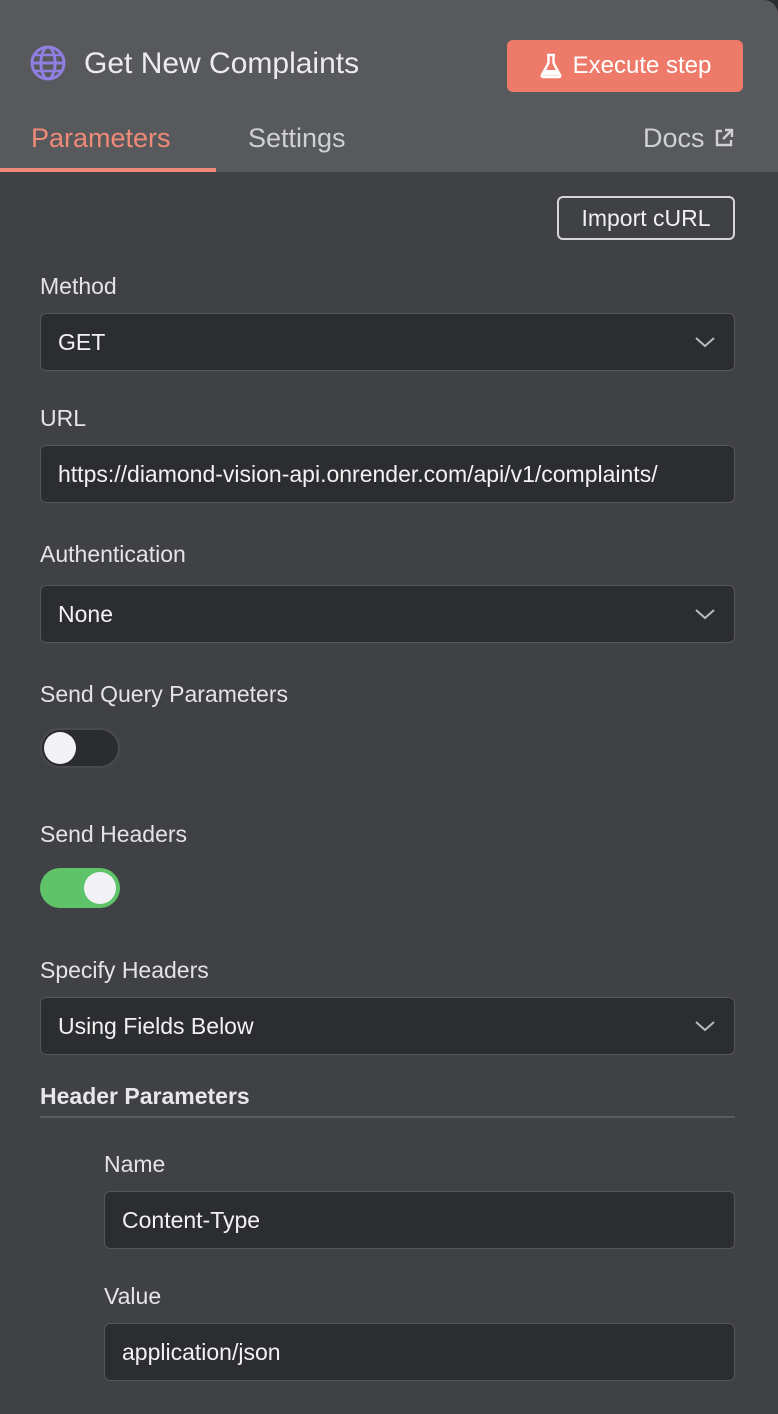 The width and height of the screenshot is (778, 1414). I want to click on method-select: GET, so click(387, 342).